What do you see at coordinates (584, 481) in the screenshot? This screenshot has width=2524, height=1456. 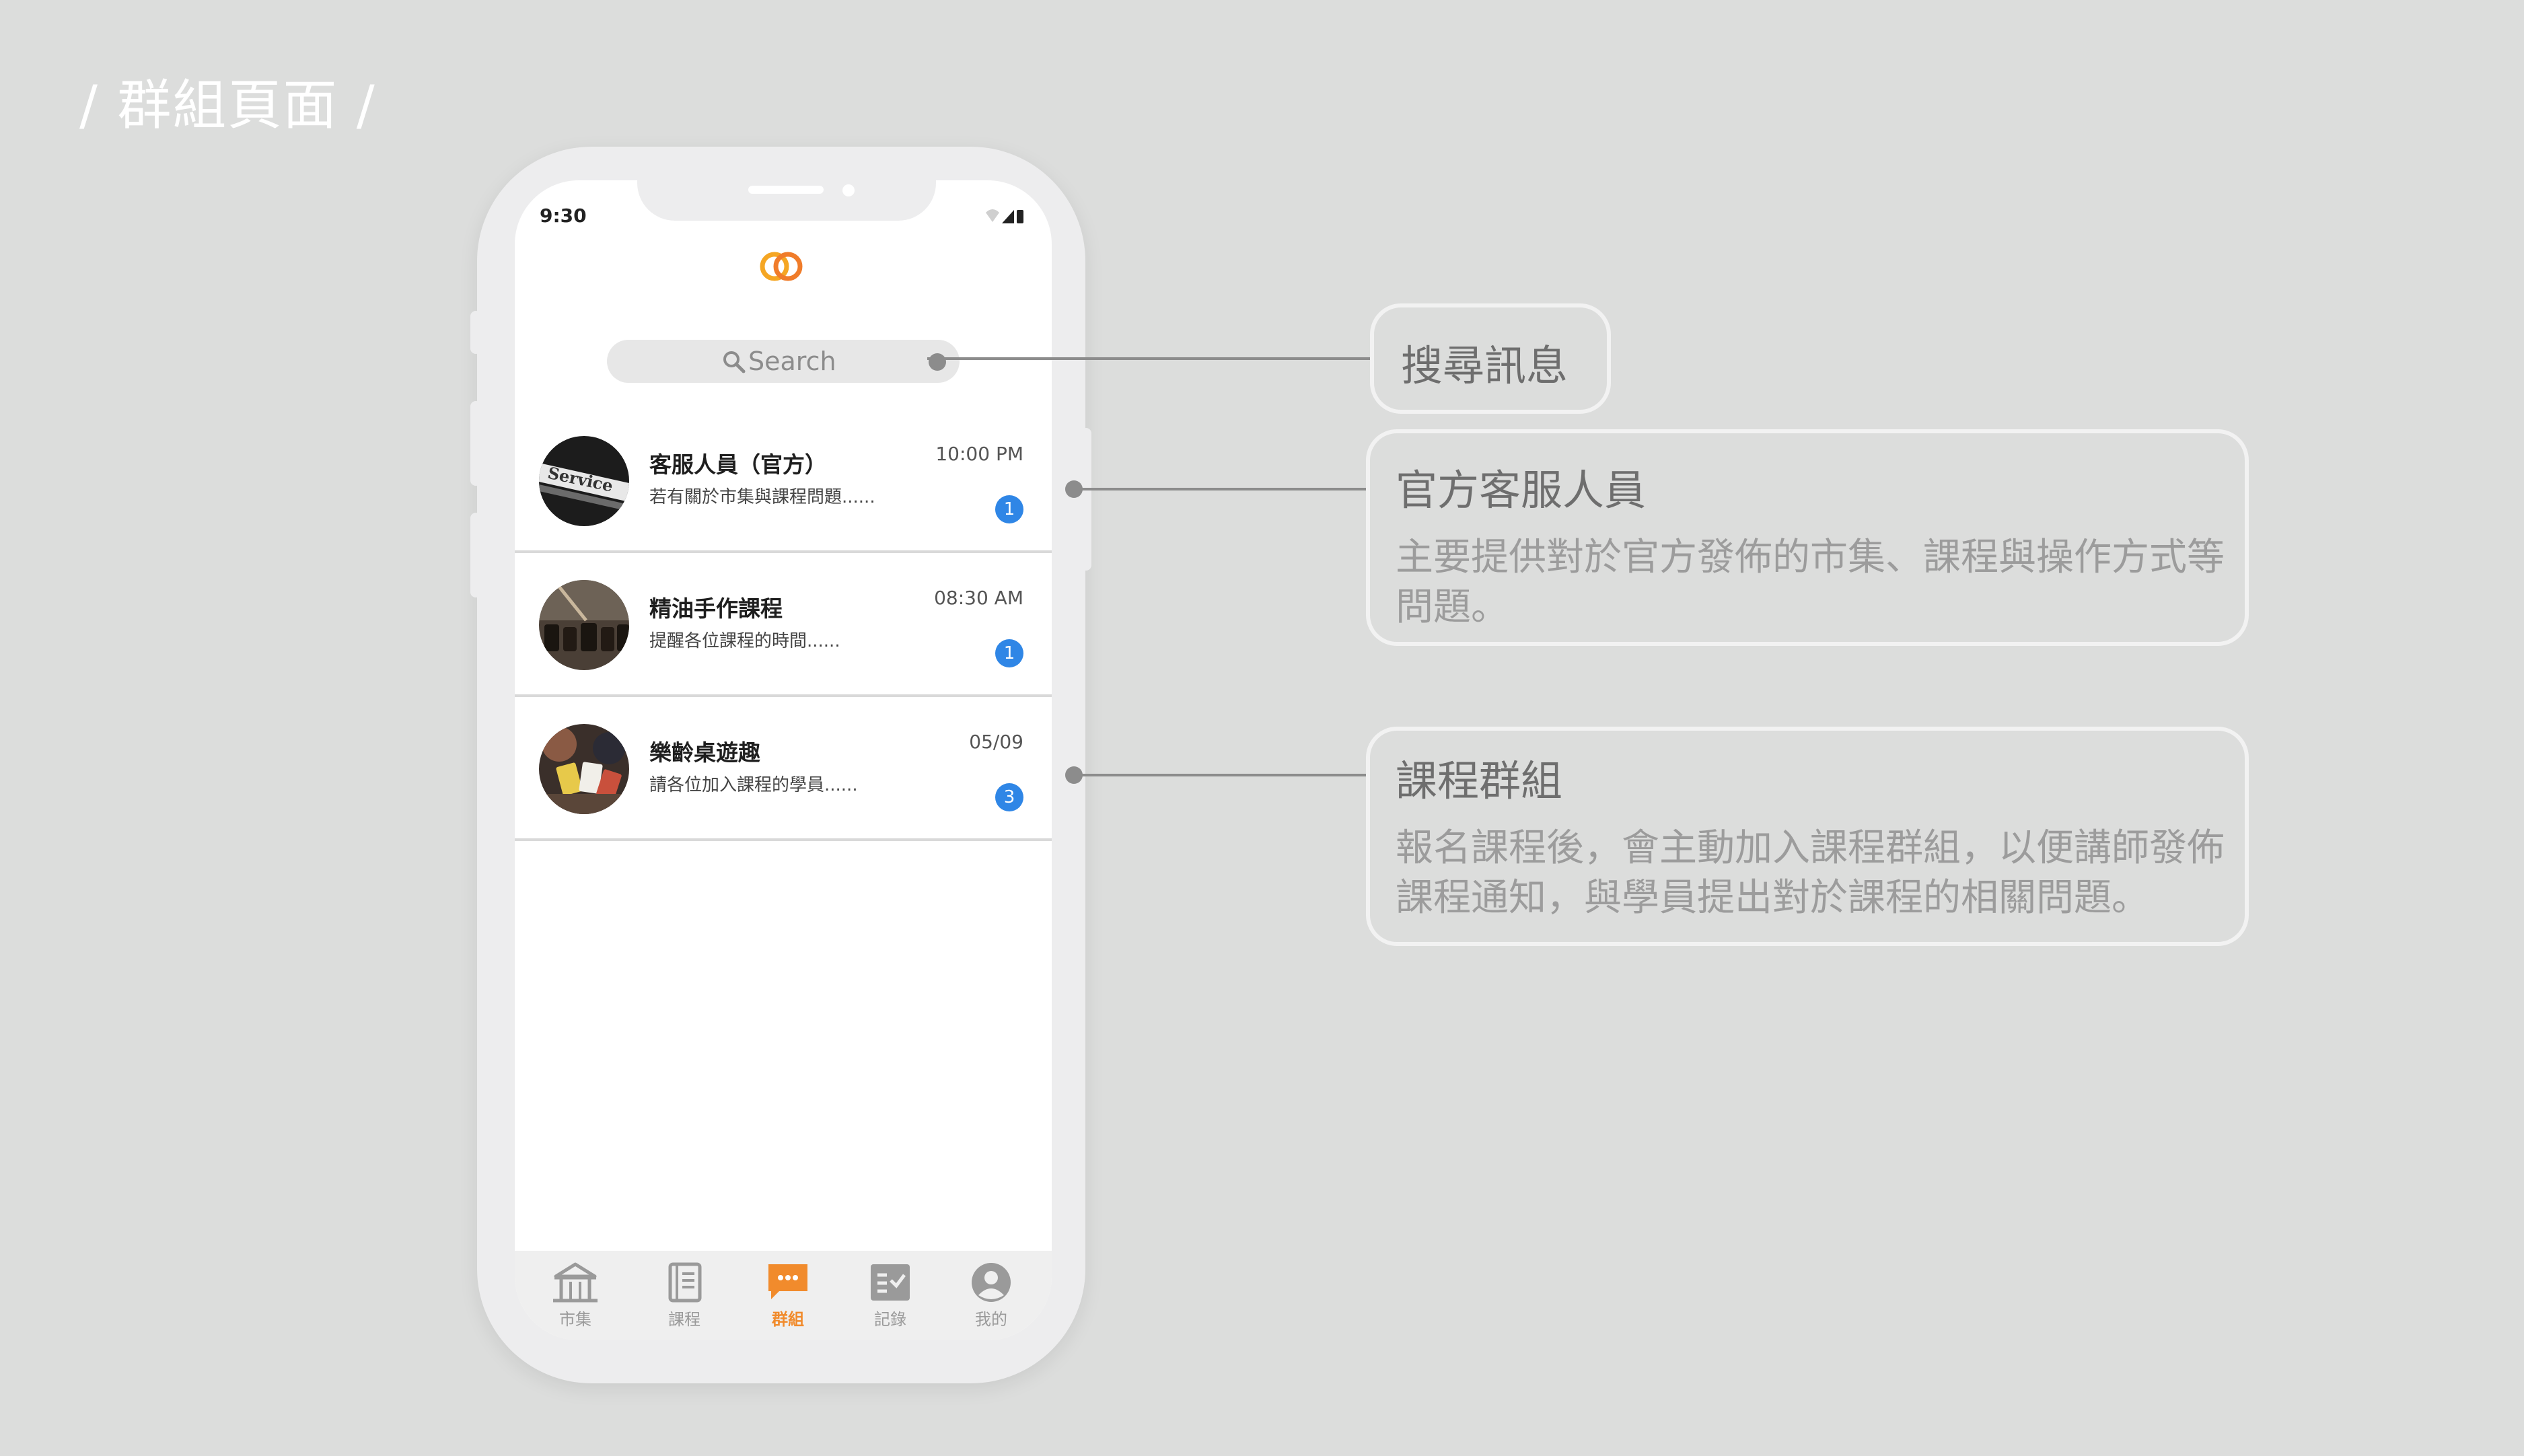 I see `service-avatar: Service` at bounding box center [584, 481].